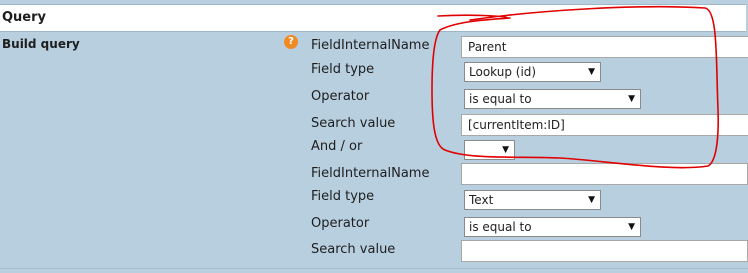  What do you see at coordinates (489, 150) in the screenshot?
I see `and-or-select: ▼` at bounding box center [489, 150].